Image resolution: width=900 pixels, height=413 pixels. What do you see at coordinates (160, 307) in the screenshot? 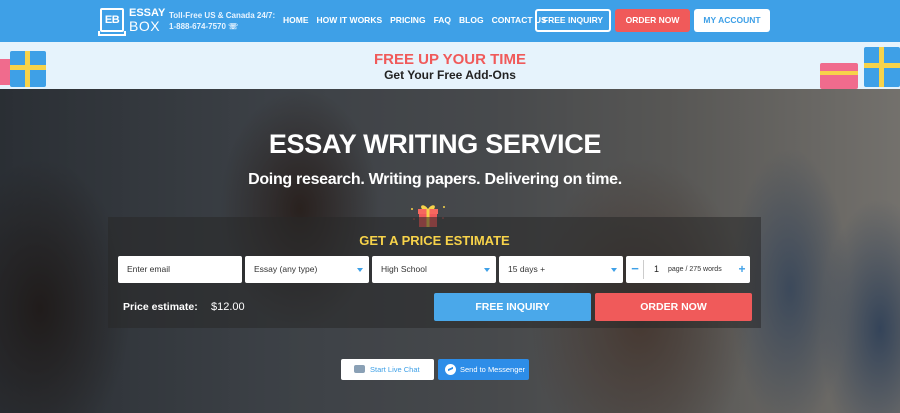
I see `price-estimate-label: Price estimate:` at bounding box center [160, 307].